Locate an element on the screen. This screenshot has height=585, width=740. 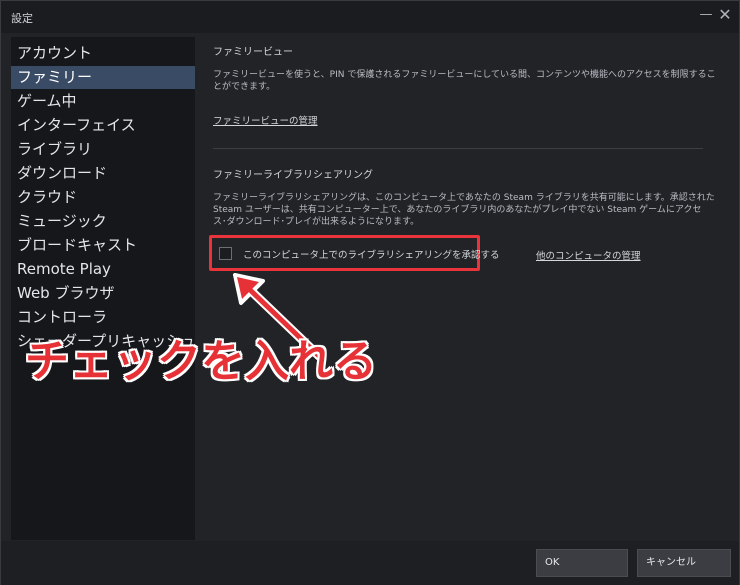
library-sharing-title: ファミリーライブラリシェアリング is located at coordinates (293, 175).